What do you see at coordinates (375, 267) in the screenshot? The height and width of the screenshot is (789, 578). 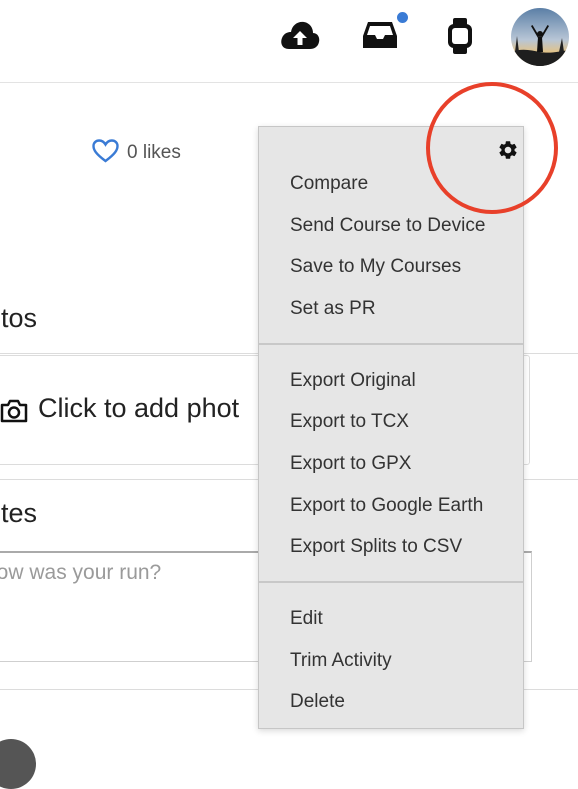 I see `menu-item-save-courses: Save to My Courses` at bounding box center [375, 267].